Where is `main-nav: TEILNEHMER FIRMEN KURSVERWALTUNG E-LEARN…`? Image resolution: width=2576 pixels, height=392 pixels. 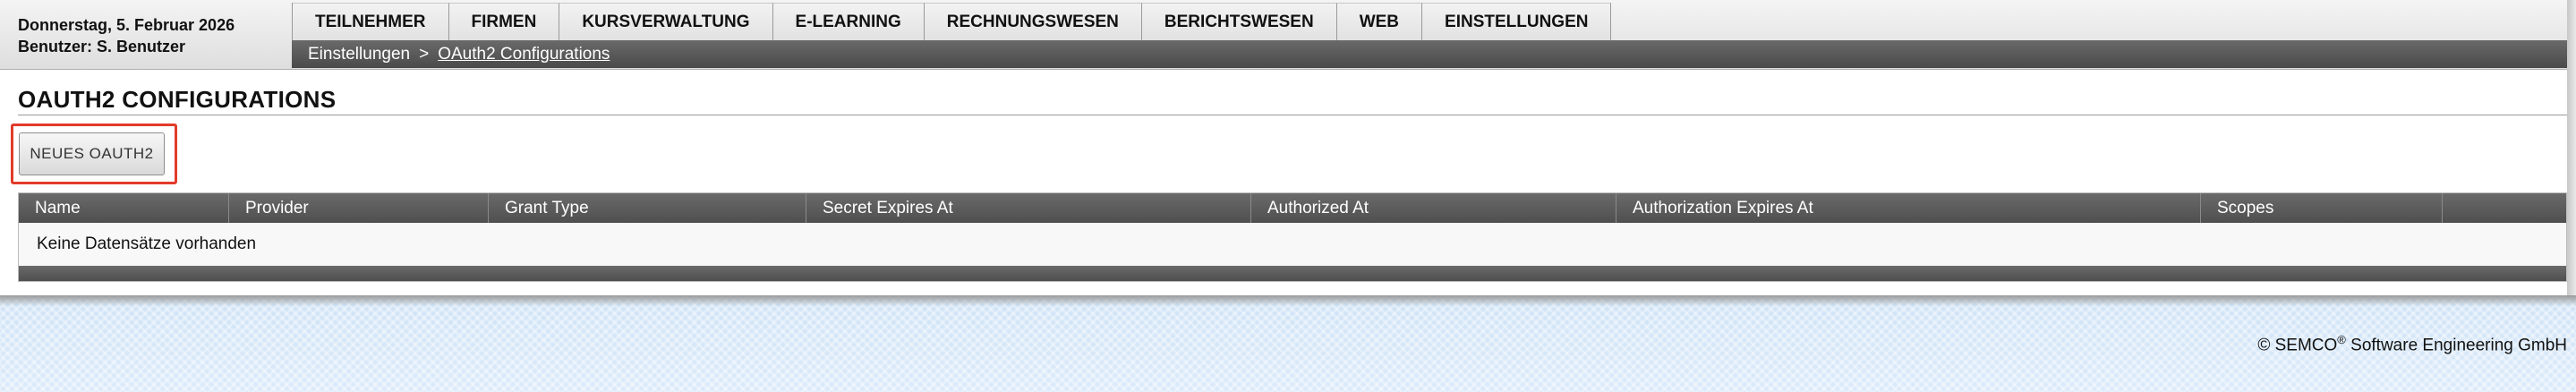
main-nav: TEILNEHMER FIRMEN KURSVERWALTUNG E-LEARN… is located at coordinates (952, 21).